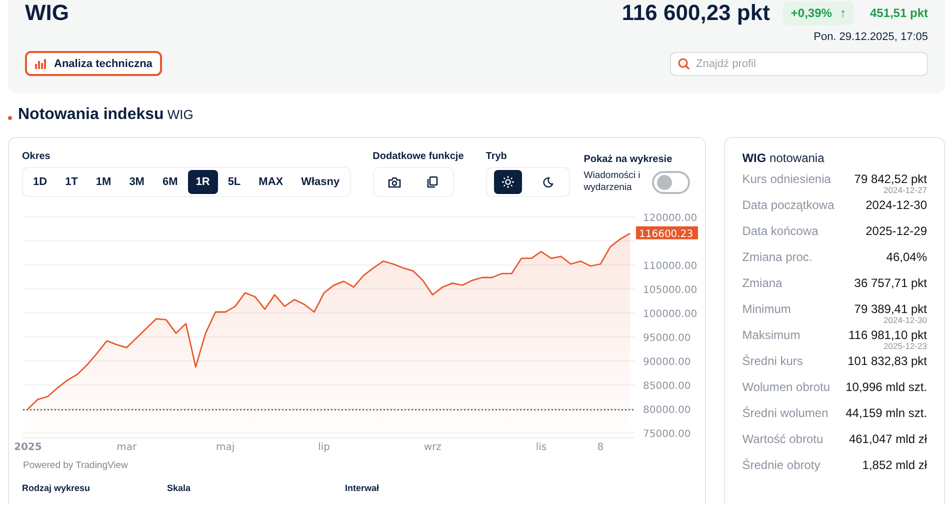 The width and height of the screenshot is (948, 505). Describe the element at coordinates (762, 283) in the screenshot. I see `stat-label: Zmiana` at that location.